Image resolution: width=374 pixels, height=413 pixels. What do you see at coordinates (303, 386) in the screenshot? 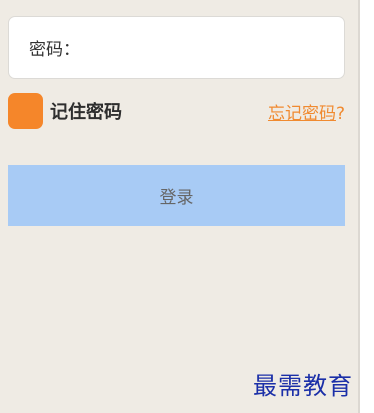
I see `watermark-logo-text: 最需教育` at bounding box center [303, 386].